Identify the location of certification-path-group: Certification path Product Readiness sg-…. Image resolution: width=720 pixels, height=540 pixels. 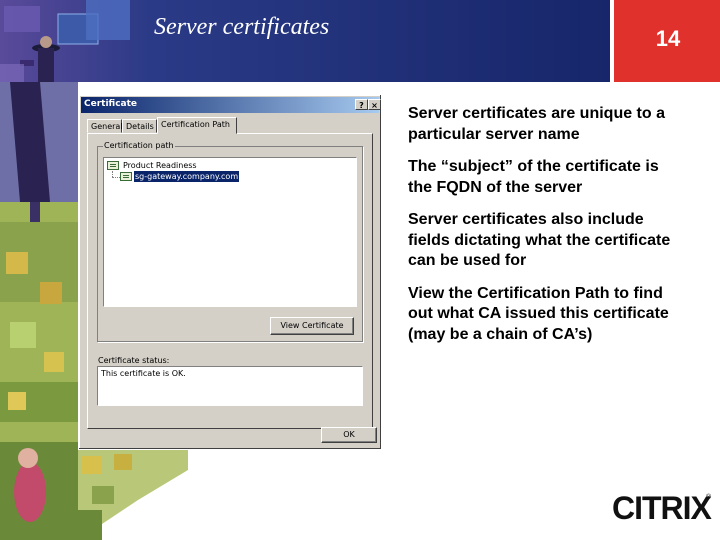
(230, 241).